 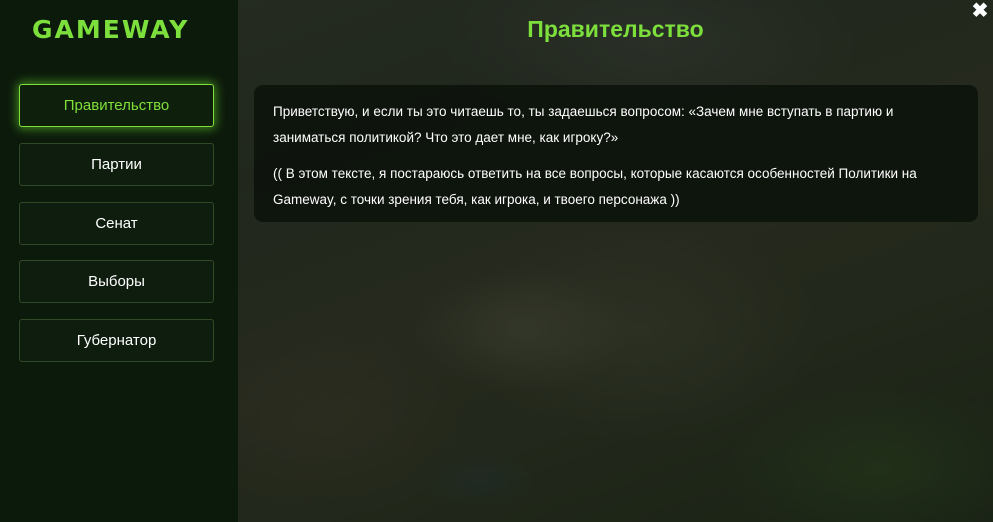 What do you see at coordinates (980, 11) in the screenshot?
I see `close-icon: ✖` at bounding box center [980, 11].